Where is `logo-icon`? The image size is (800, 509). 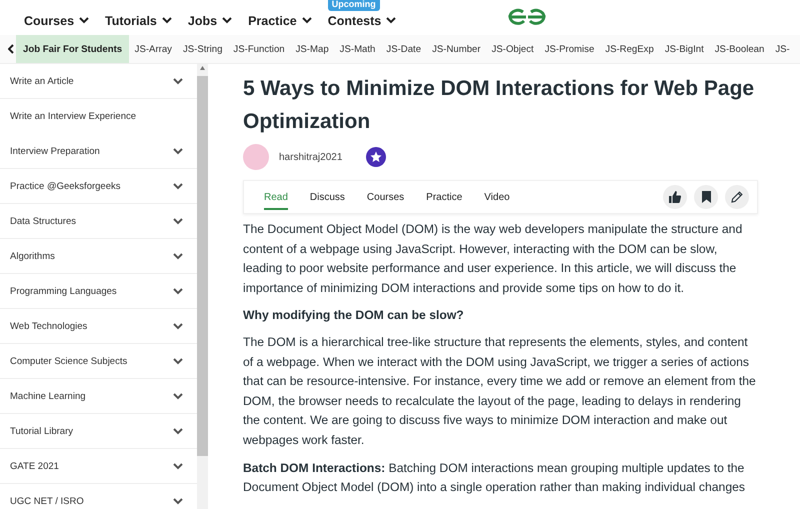 logo-icon is located at coordinates (527, 17).